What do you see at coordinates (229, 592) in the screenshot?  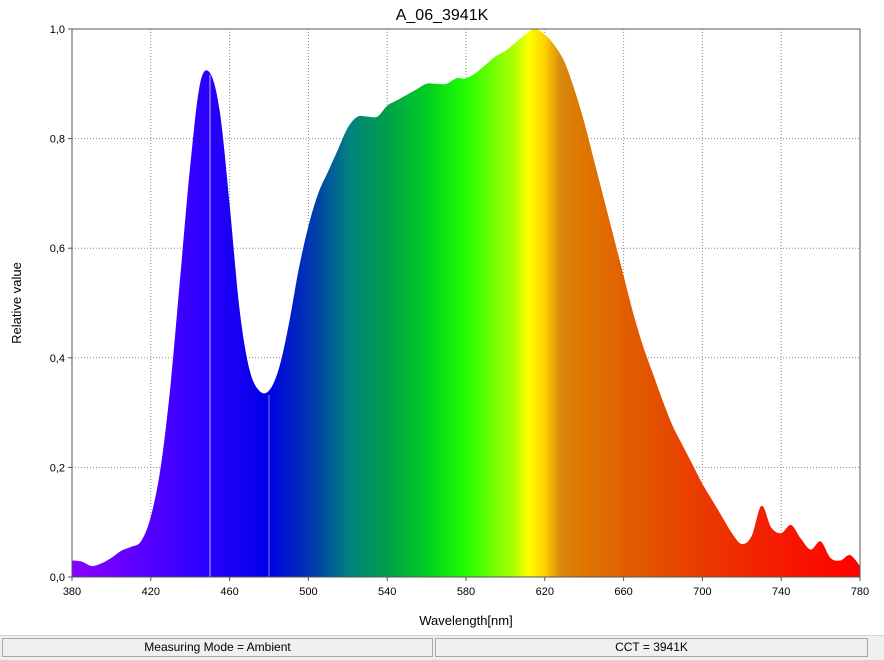 I see `x-tick-label: 460` at bounding box center [229, 592].